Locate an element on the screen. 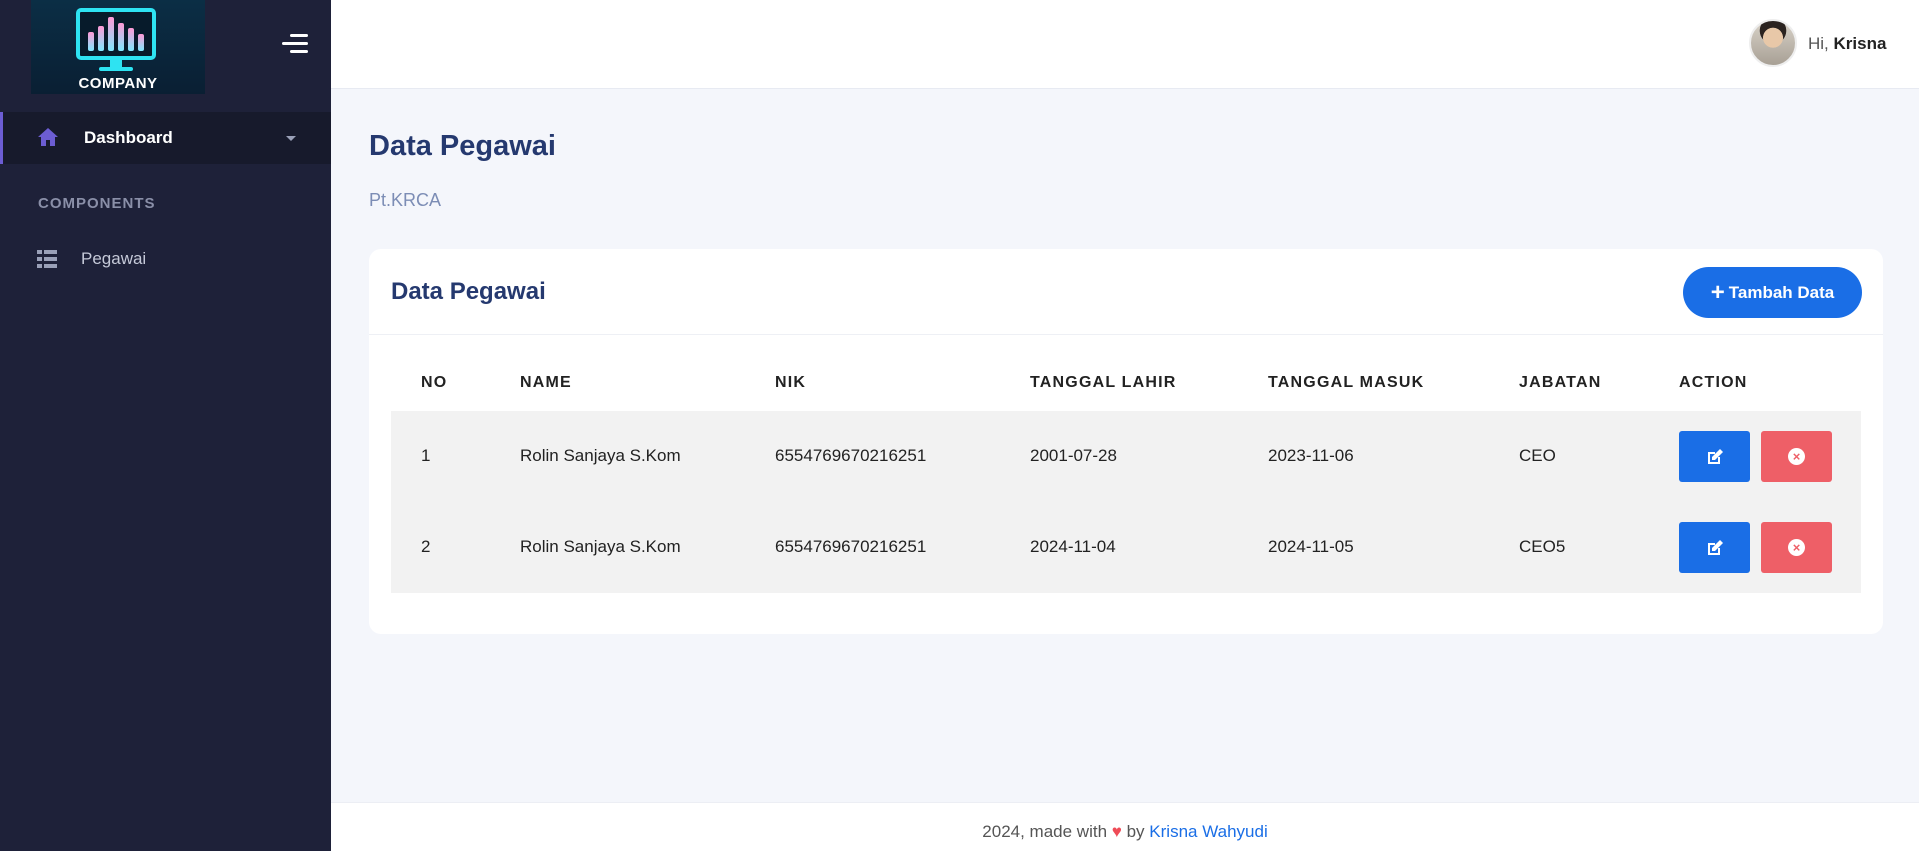 The image size is (1919, 851). card-title: Data Pegawai is located at coordinates (468, 291).